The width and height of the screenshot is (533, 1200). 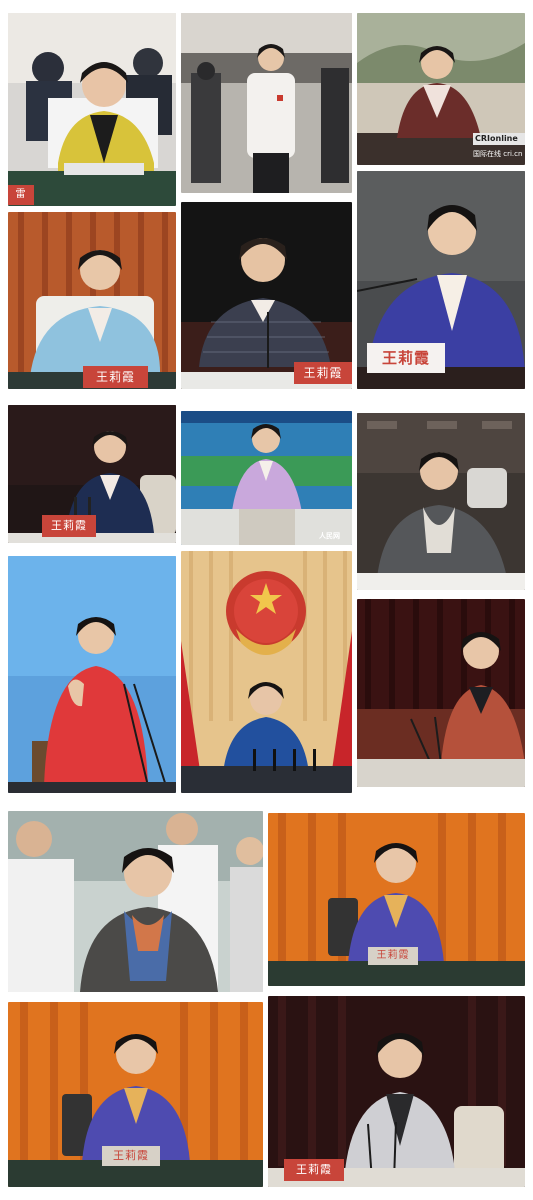 I want to click on photo-white-jacket-outdoors, so click(x=266, y=103).